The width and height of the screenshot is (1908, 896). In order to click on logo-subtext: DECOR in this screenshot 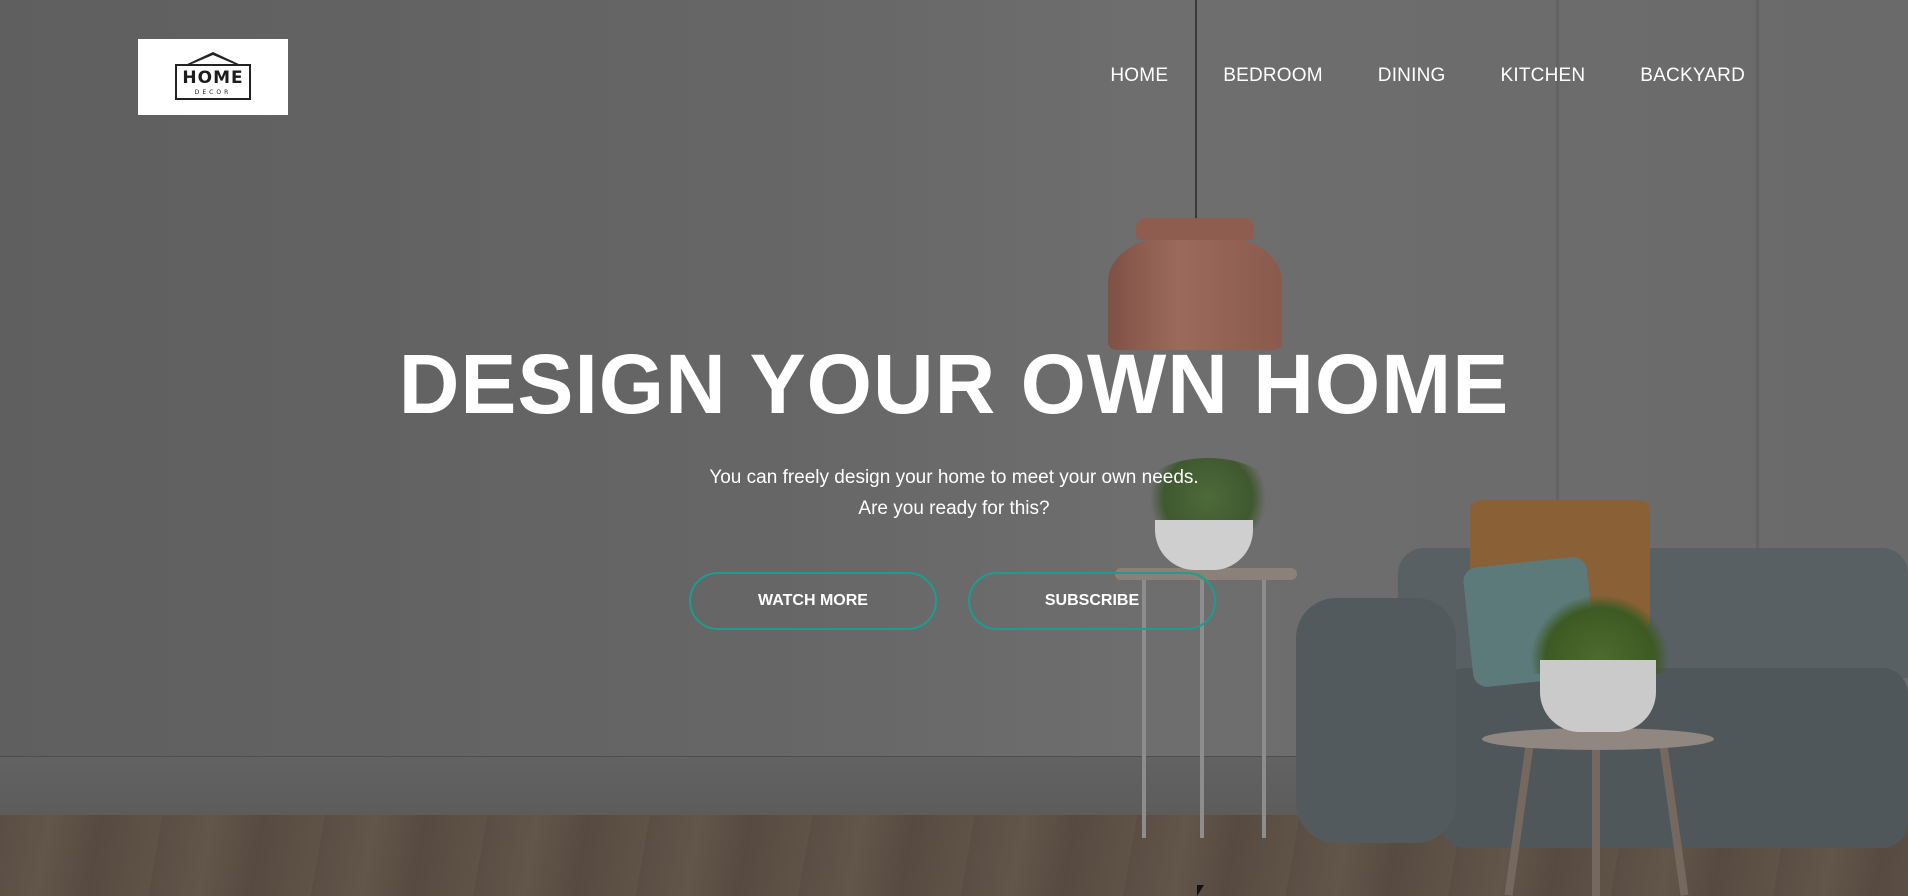, I will do `click(213, 92)`.